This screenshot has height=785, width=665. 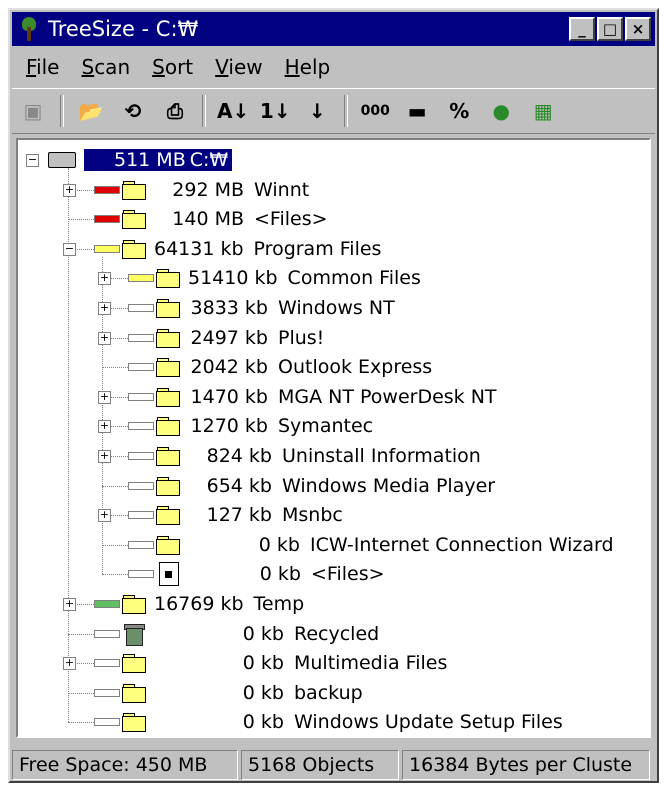 I want to click on tree-row: 140 MB <Files>, so click(x=211, y=219).